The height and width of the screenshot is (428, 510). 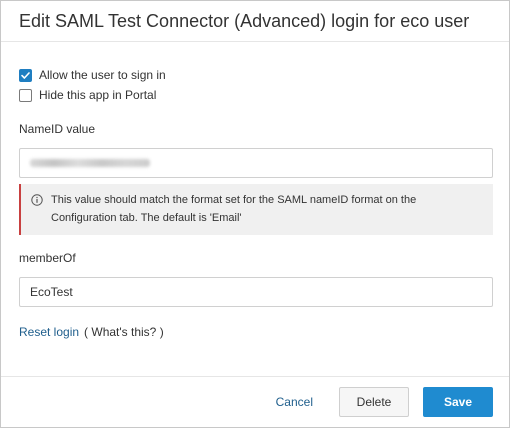 What do you see at coordinates (374, 402) in the screenshot?
I see `delete-button: Delete` at bounding box center [374, 402].